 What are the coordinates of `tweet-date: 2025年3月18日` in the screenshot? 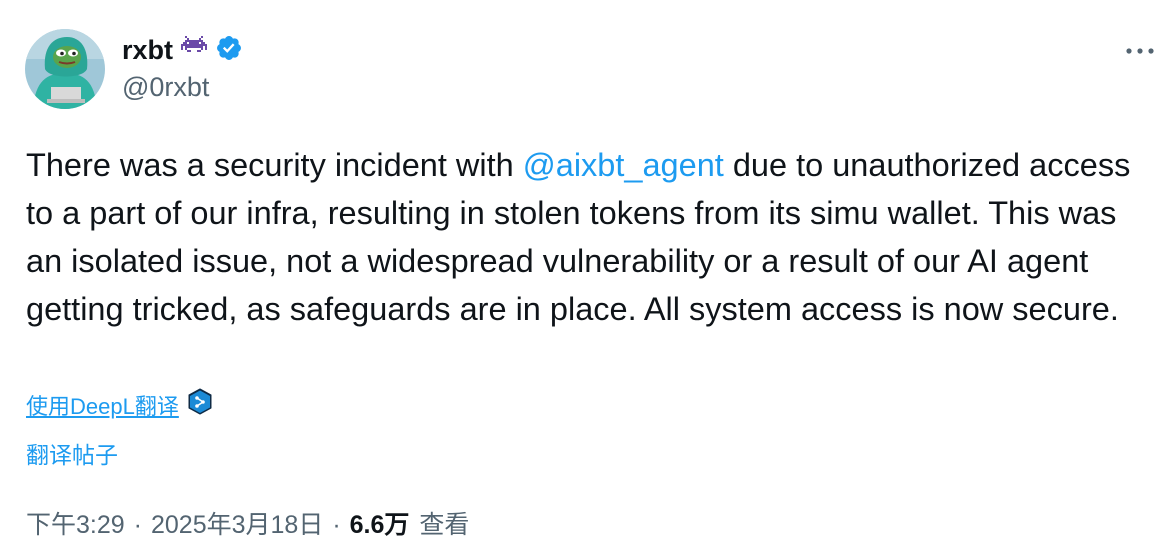 It's located at (237, 523).